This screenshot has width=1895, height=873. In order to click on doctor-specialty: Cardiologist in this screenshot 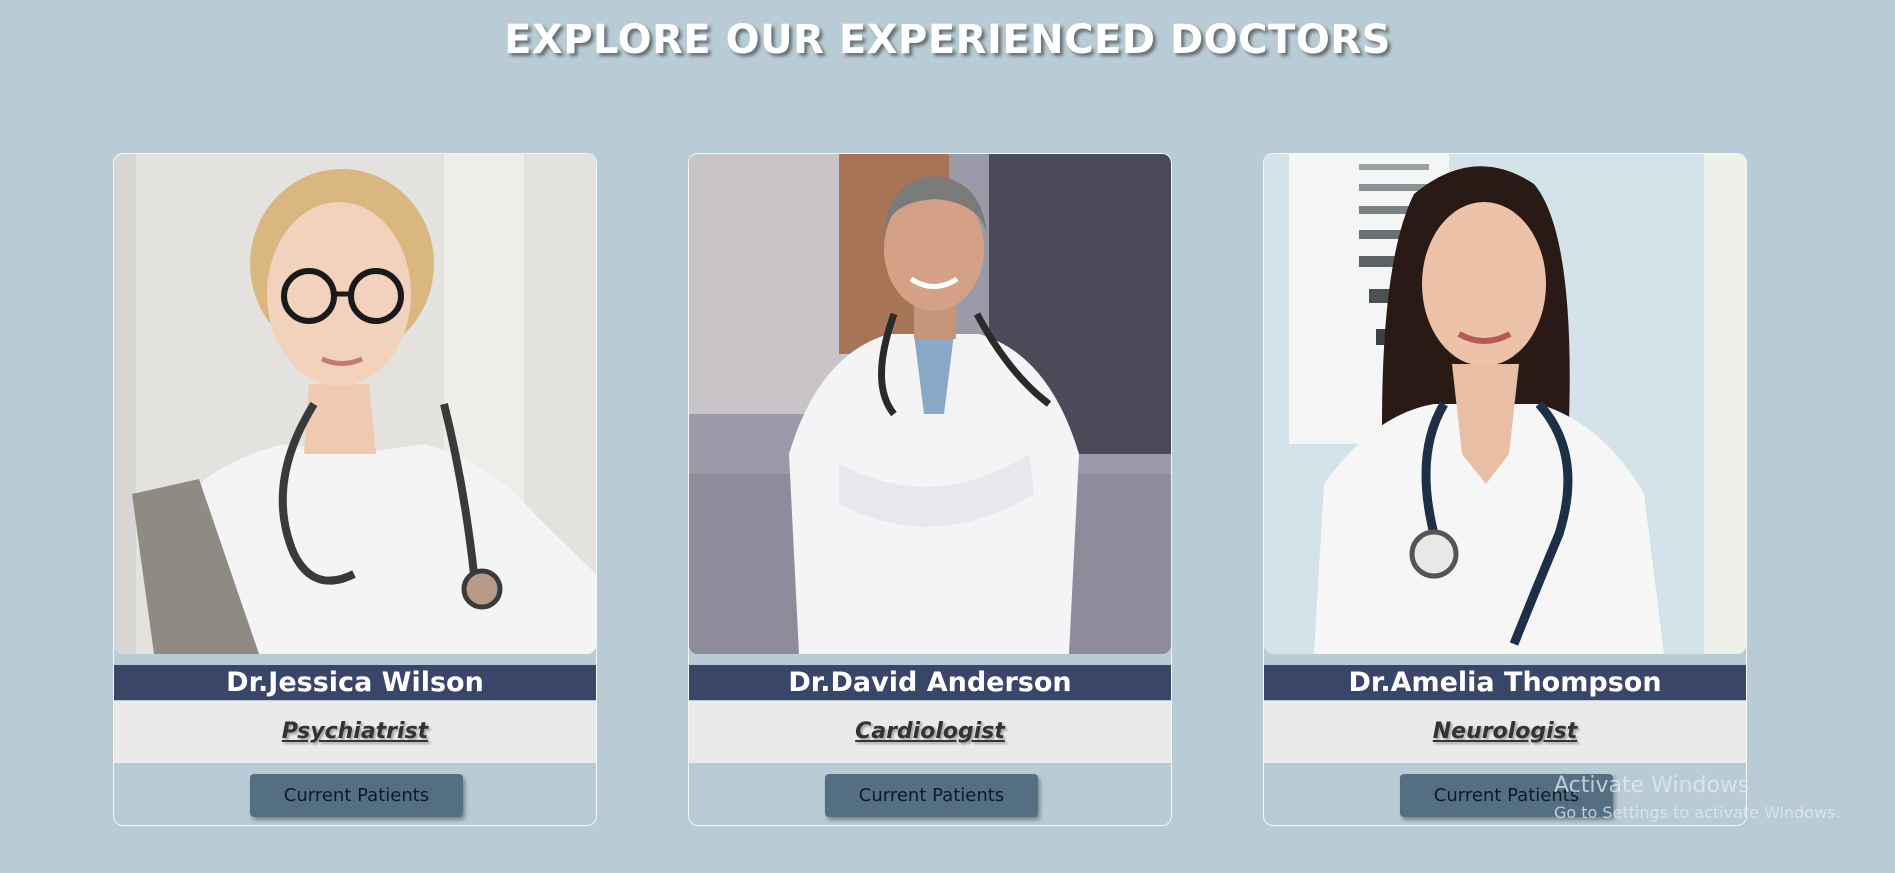, I will do `click(930, 731)`.